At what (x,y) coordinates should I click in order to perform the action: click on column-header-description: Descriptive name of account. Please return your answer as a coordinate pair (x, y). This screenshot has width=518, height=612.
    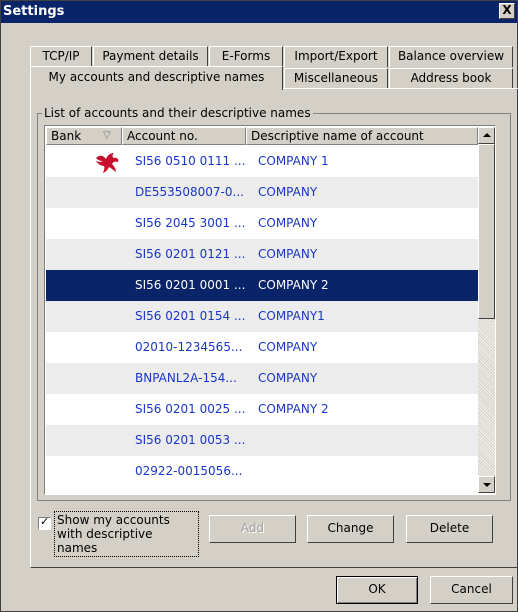
    Looking at the image, I should click on (362, 136).